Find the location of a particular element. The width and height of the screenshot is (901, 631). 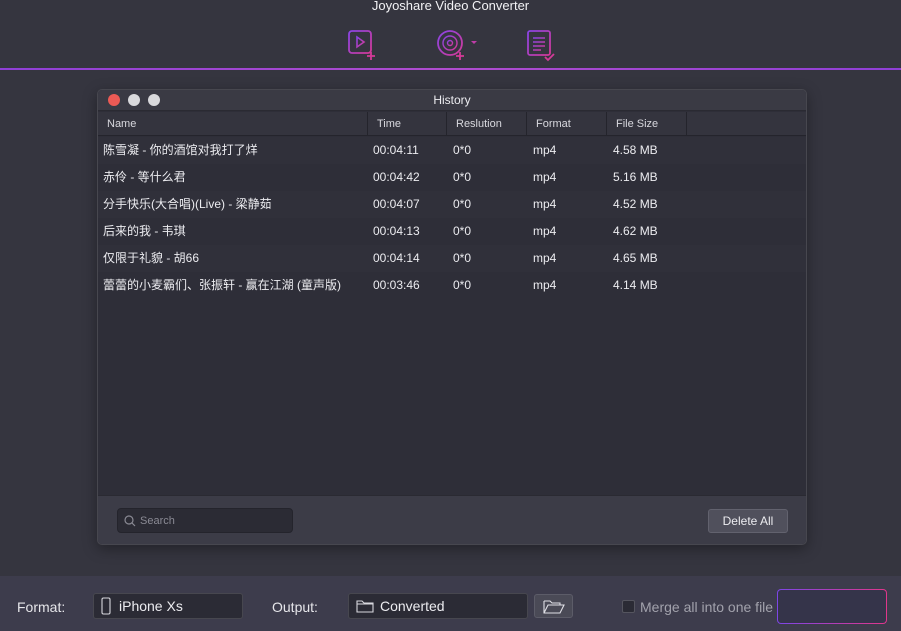

format-selector: iPhone Xs is located at coordinates (168, 606).